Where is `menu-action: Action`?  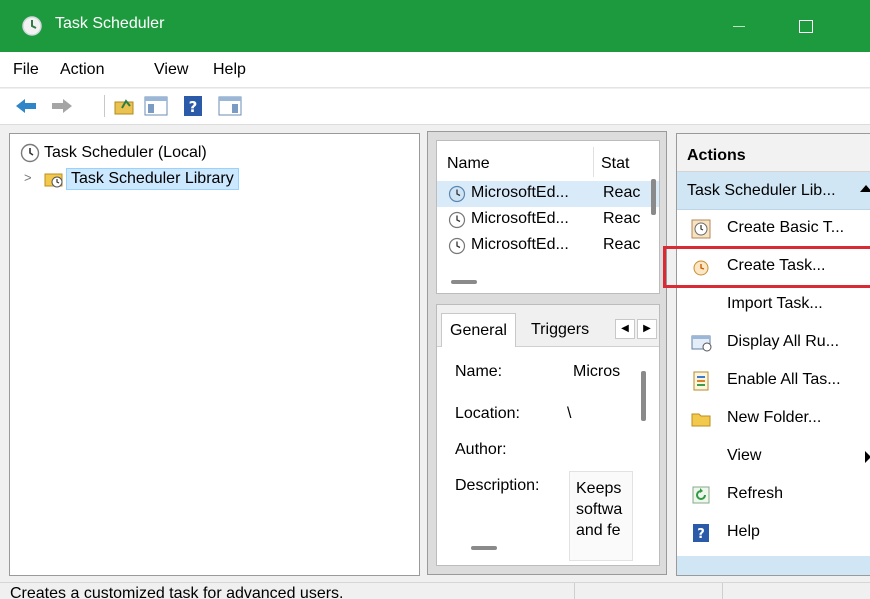 menu-action: Action is located at coordinates (82, 70).